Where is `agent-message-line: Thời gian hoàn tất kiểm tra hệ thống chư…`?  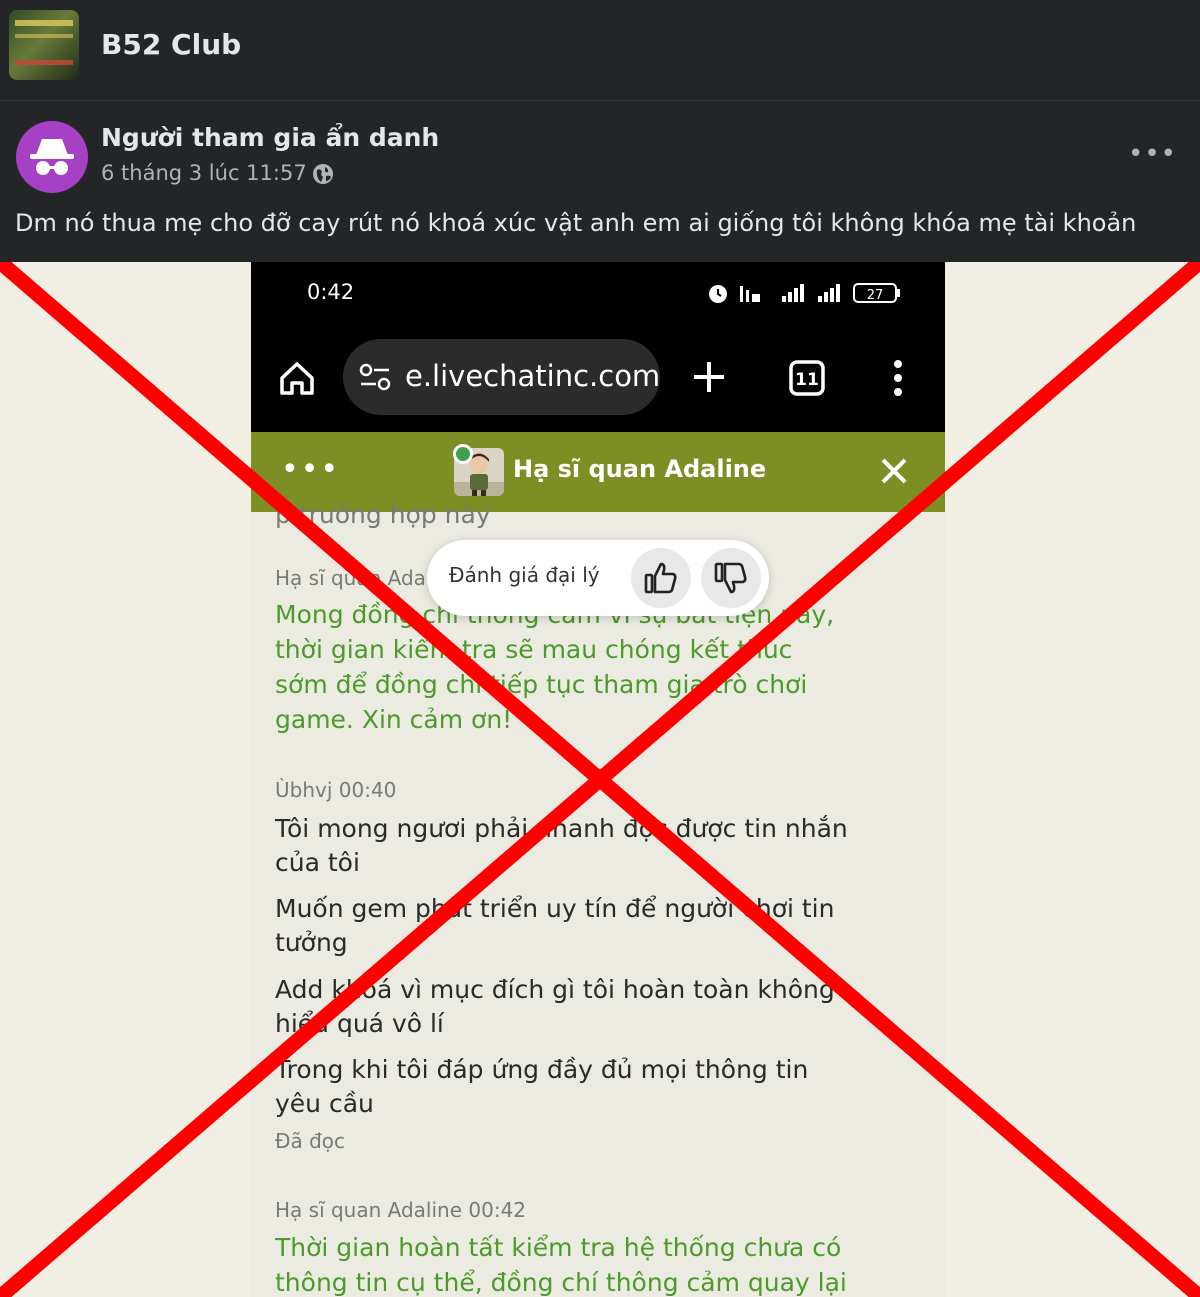 agent-message-line: Thời gian hoàn tất kiểm tra hệ thống chư… is located at coordinates (558, 1247).